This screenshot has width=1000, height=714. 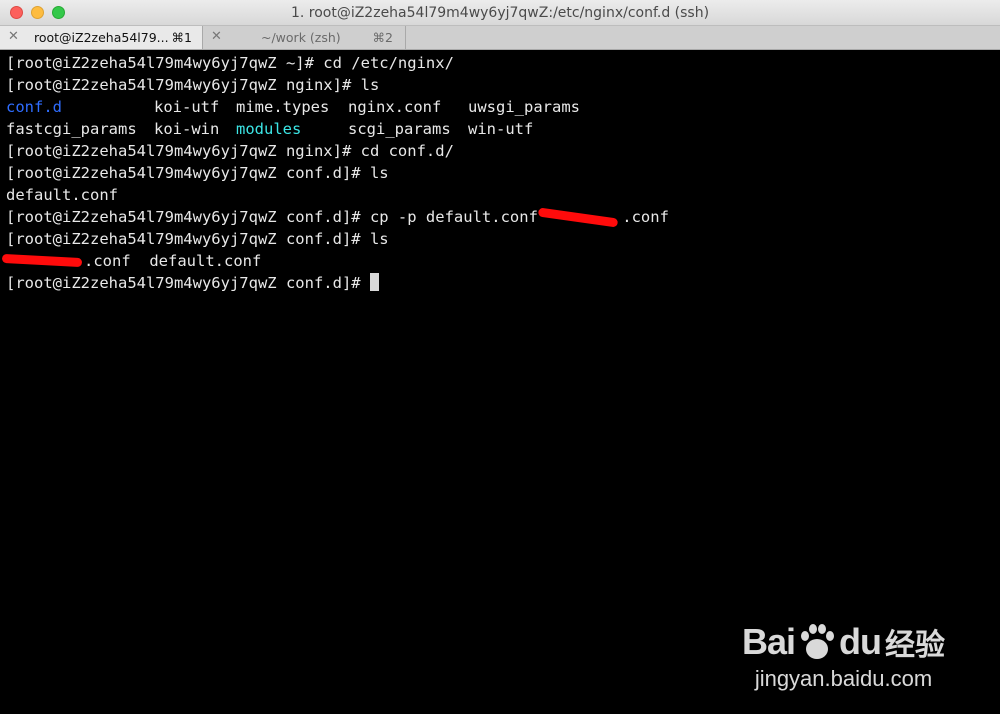 What do you see at coordinates (34, 107) in the screenshot?
I see `ls-entry-dir: conf.d` at bounding box center [34, 107].